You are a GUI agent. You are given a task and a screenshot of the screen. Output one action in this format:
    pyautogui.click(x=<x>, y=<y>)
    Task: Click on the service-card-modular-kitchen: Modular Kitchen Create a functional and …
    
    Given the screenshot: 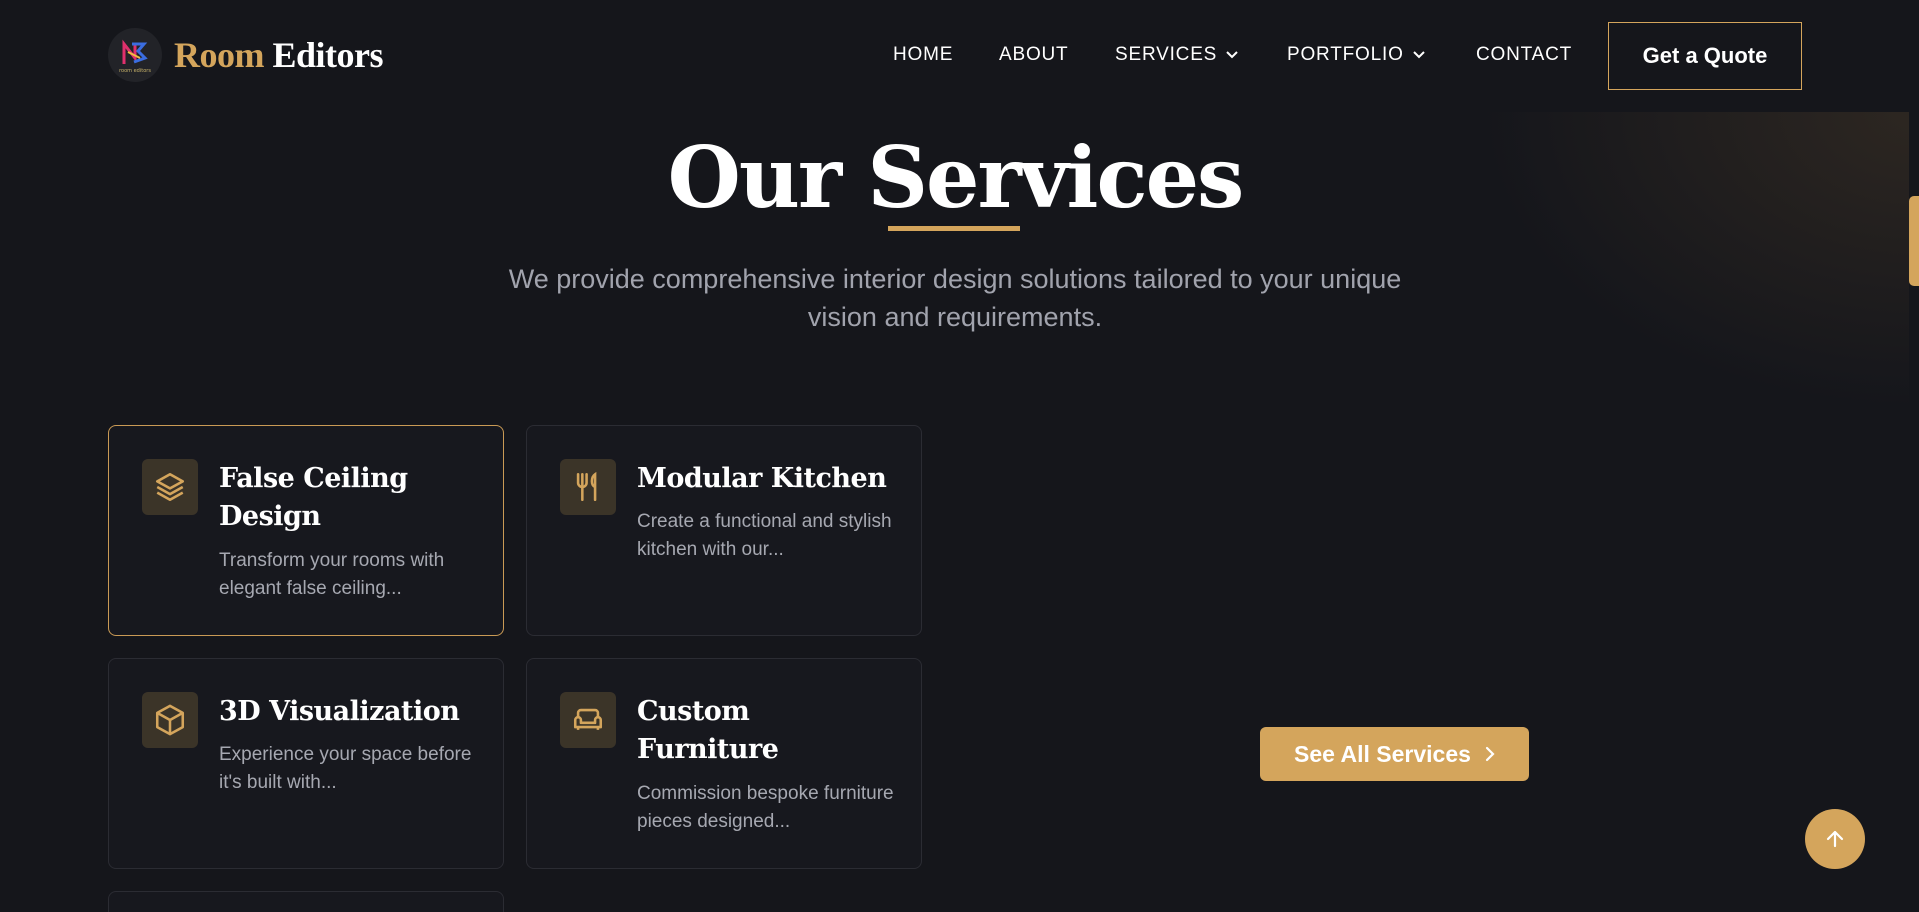 What is the action you would take?
    pyautogui.click(x=724, y=530)
    